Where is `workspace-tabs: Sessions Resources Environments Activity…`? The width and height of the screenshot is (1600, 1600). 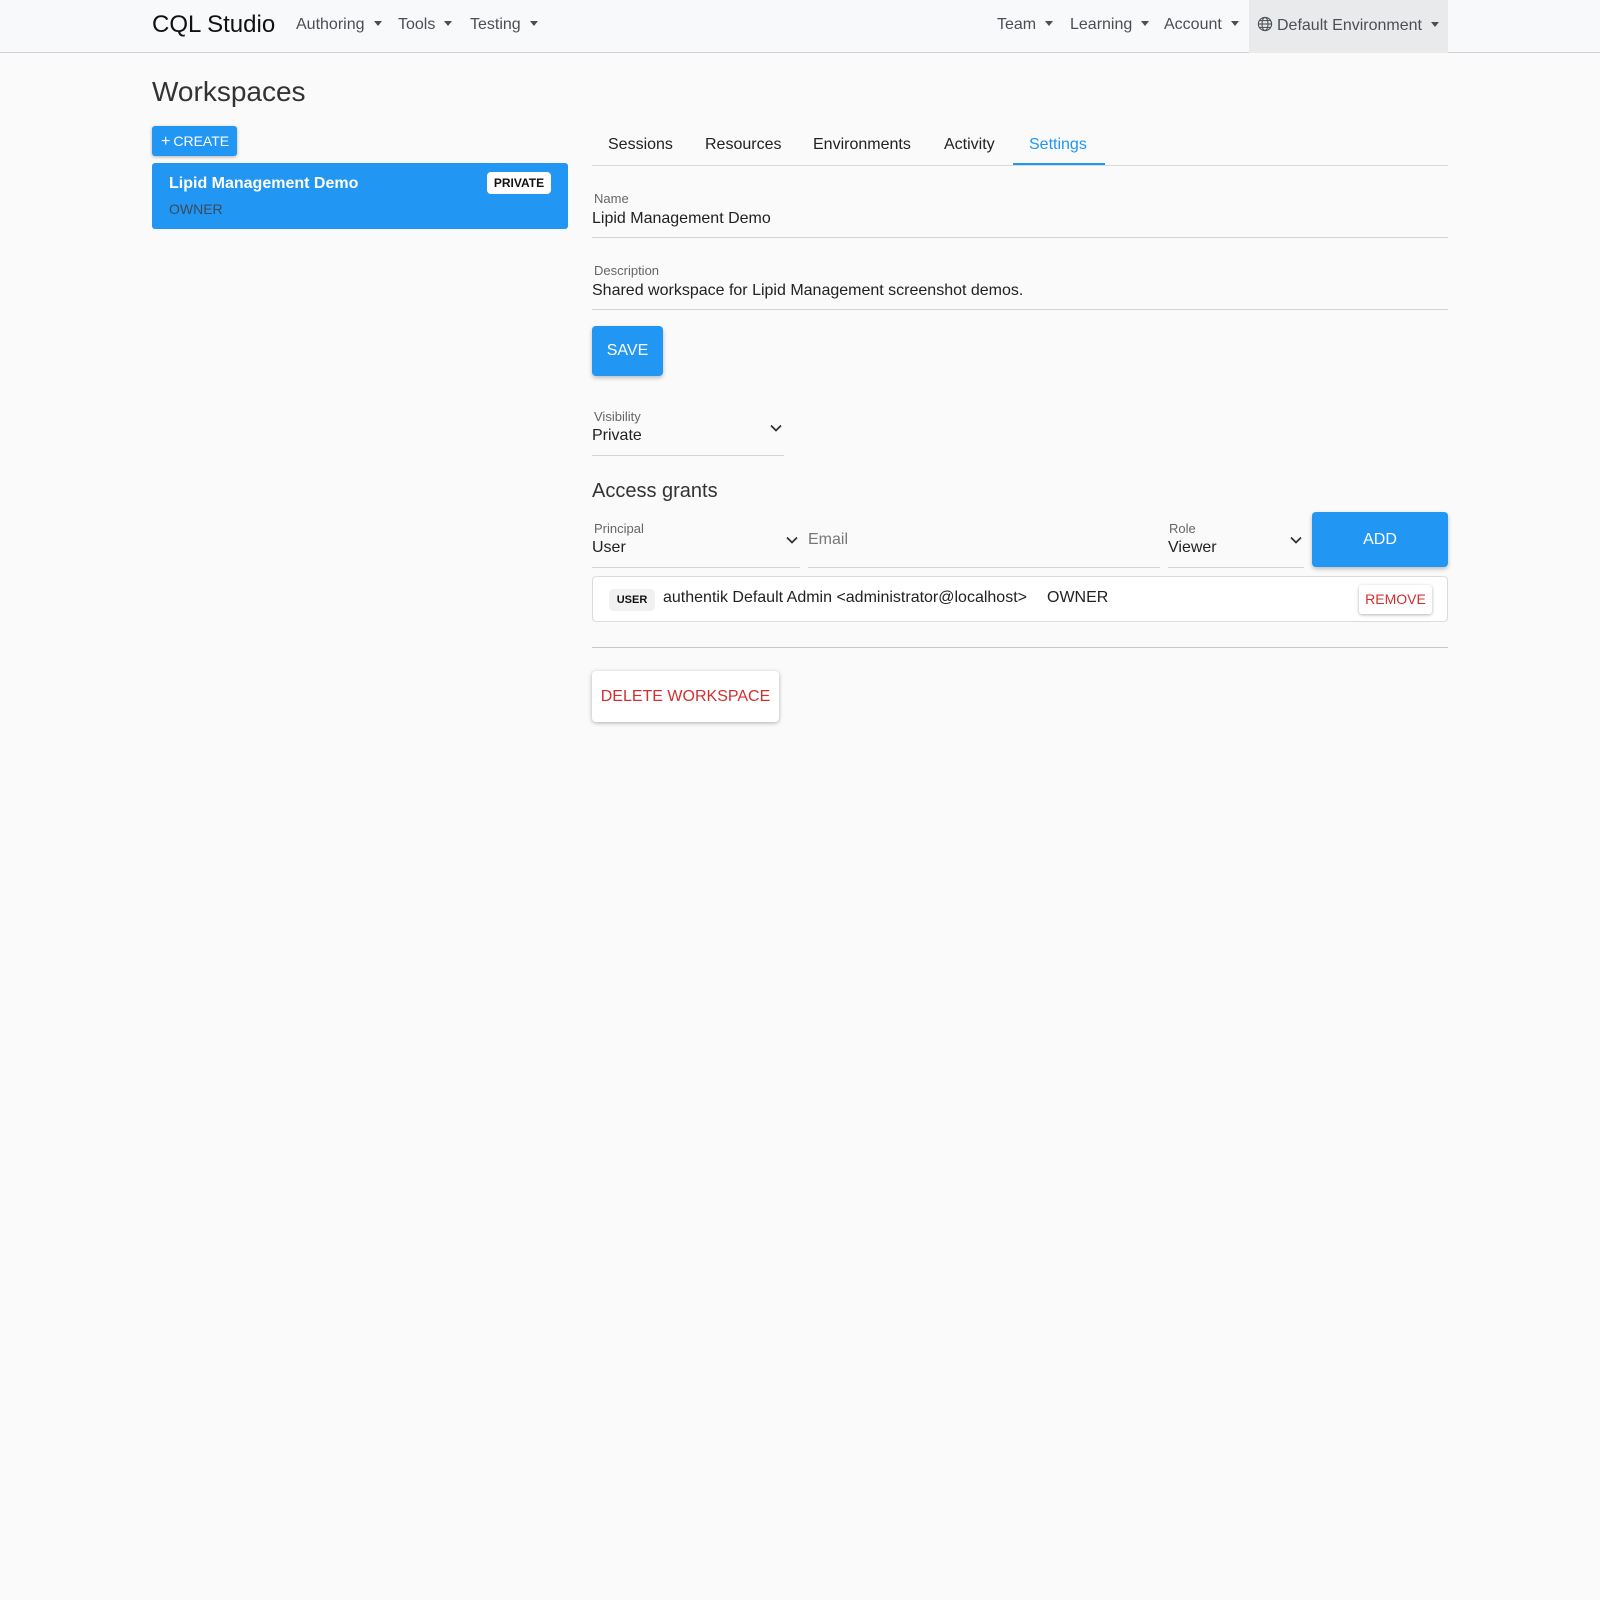 workspace-tabs: Sessions Resources Environments Activity… is located at coordinates (1020, 146).